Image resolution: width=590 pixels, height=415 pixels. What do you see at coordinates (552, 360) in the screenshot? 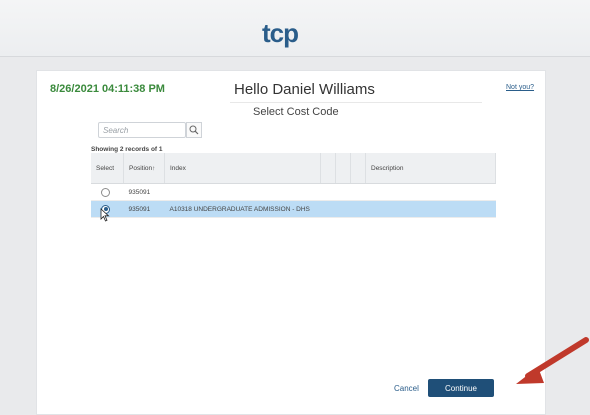
I see `red-arrow-icon` at bounding box center [552, 360].